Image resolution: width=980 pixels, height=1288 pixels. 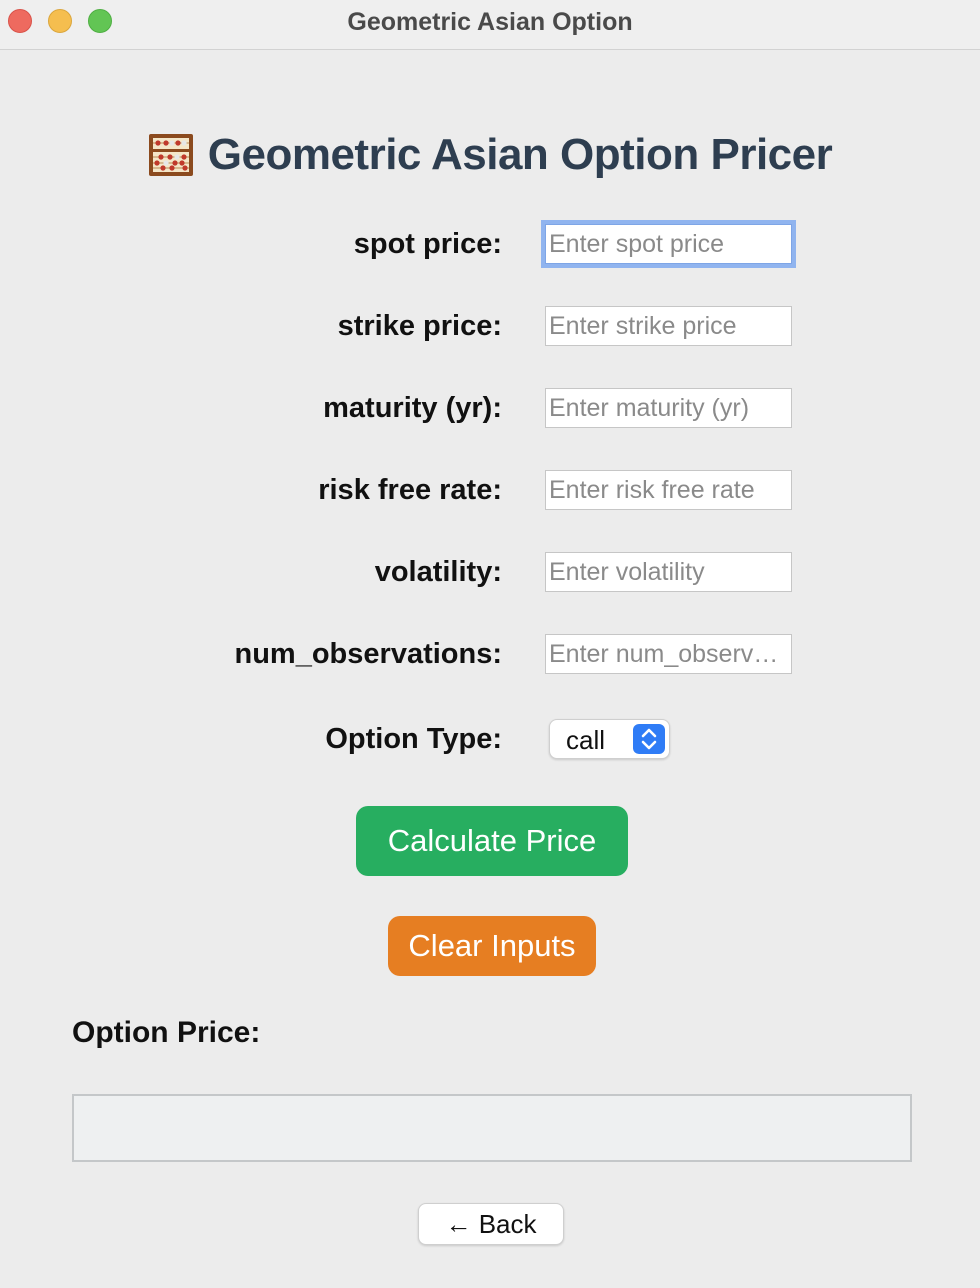 What do you see at coordinates (166, 1032) in the screenshot?
I see `option-price-label: Option Price:` at bounding box center [166, 1032].